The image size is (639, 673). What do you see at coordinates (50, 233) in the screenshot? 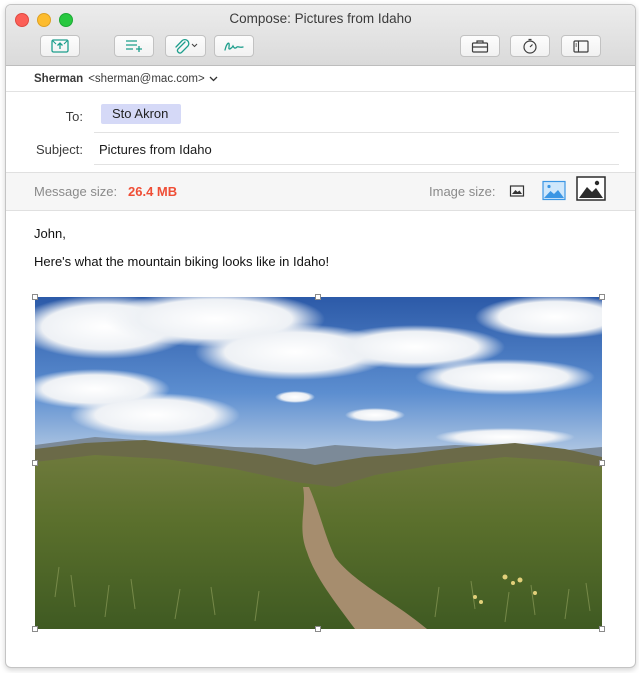
I see `message-greeting: John,` at bounding box center [50, 233].